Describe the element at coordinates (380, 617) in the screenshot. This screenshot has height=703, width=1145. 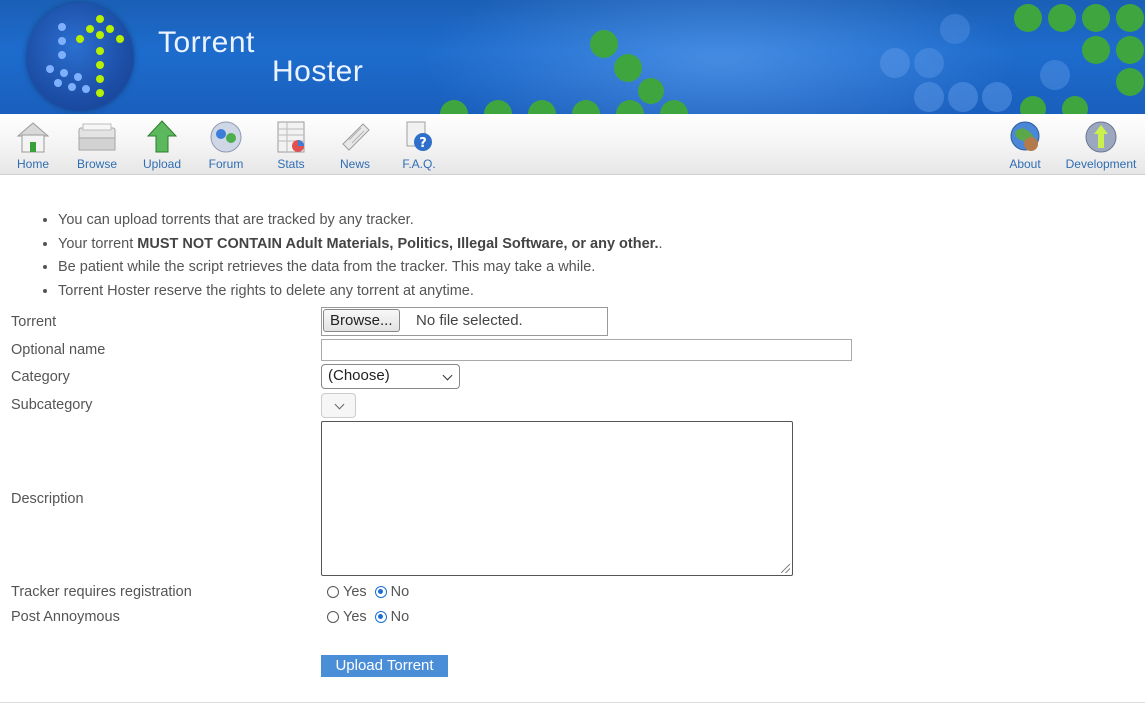
I see `post-anonymous-no-radio` at that location.